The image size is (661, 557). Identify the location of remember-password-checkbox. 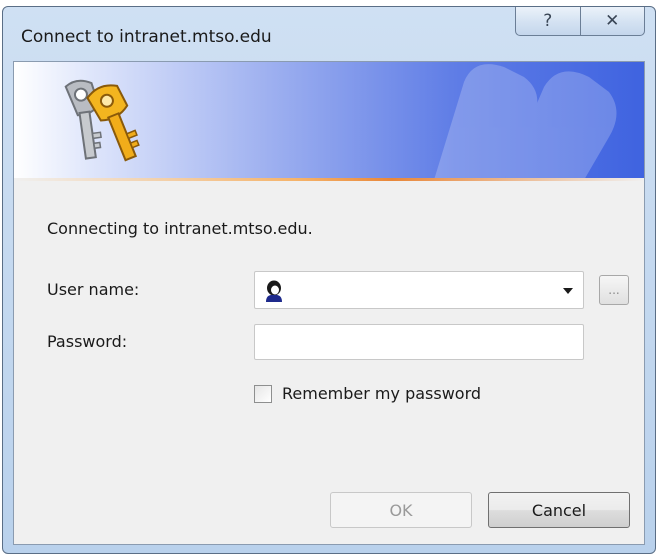
(263, 394).